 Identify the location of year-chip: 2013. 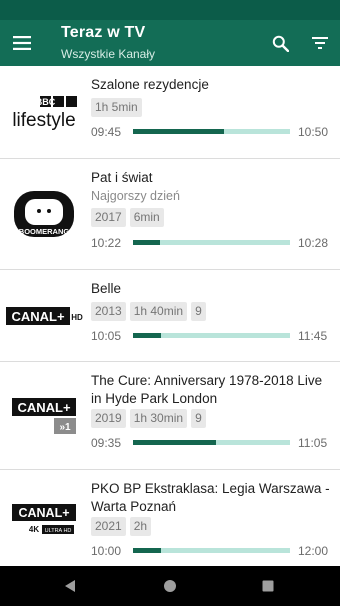
(108, 311).